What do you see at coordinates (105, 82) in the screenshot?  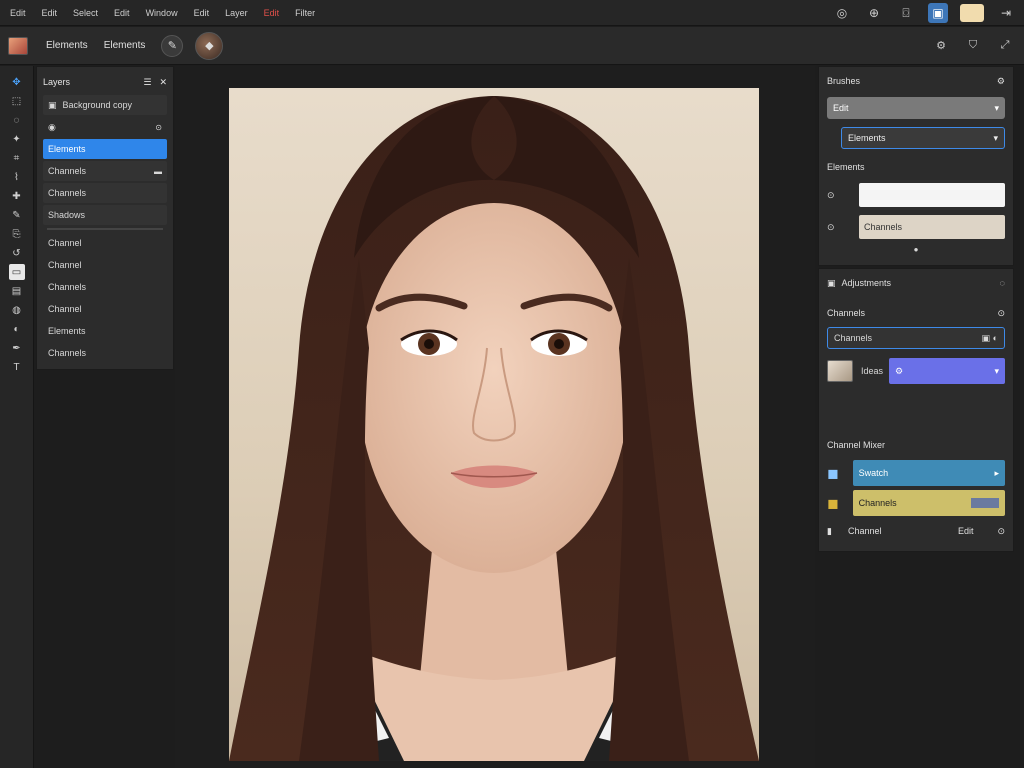 I see `layers-panel-header: Layers ☰ ✕` at bounding box center [105, 82].